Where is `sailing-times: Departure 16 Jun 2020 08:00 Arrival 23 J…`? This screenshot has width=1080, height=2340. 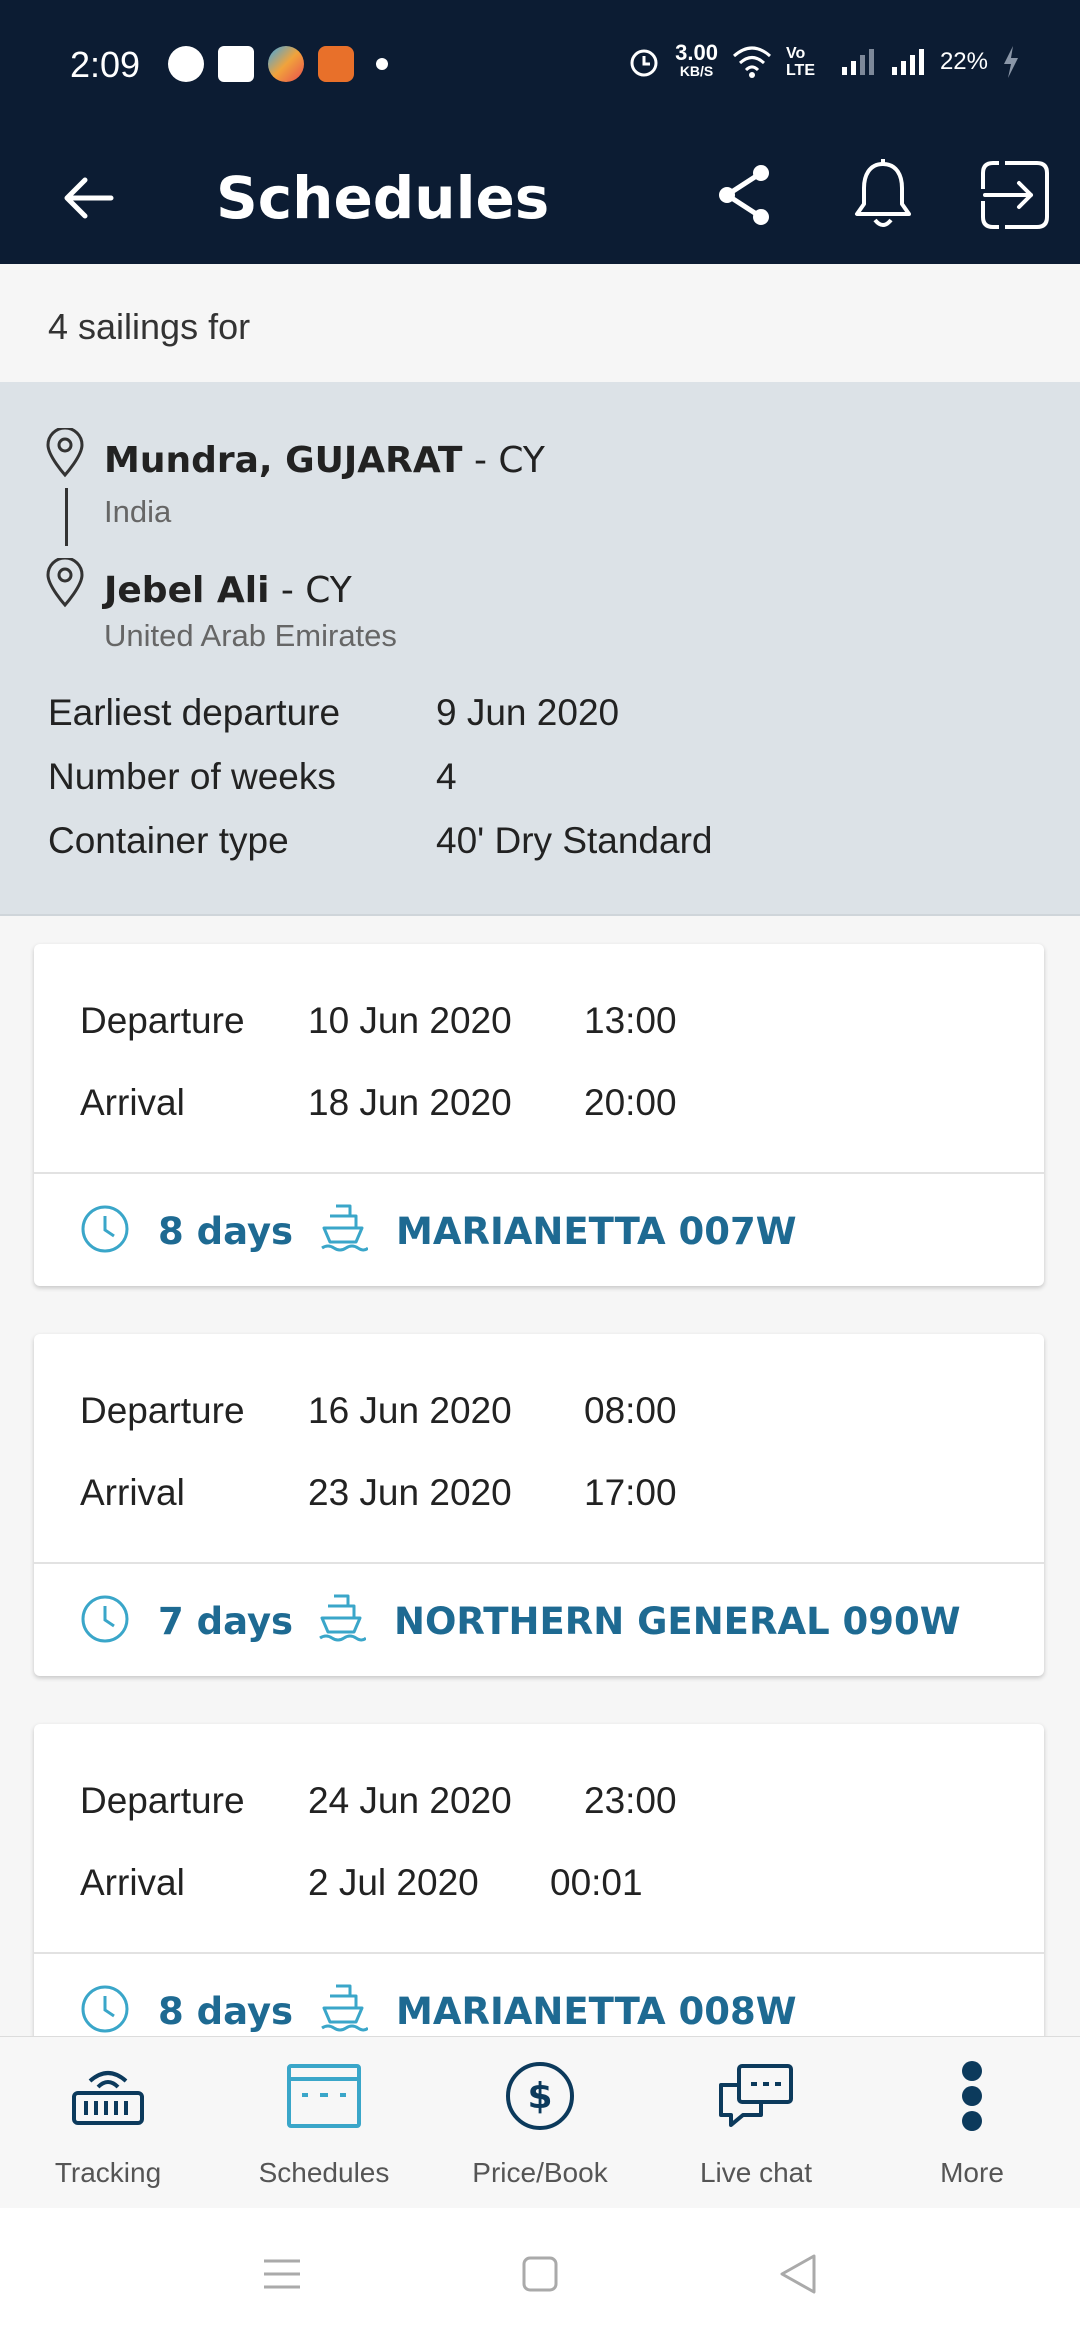
sailing-times: Departure 16 Jun 2020 08:00 Arrival 23 J… is located at coordinates (539, 1449).